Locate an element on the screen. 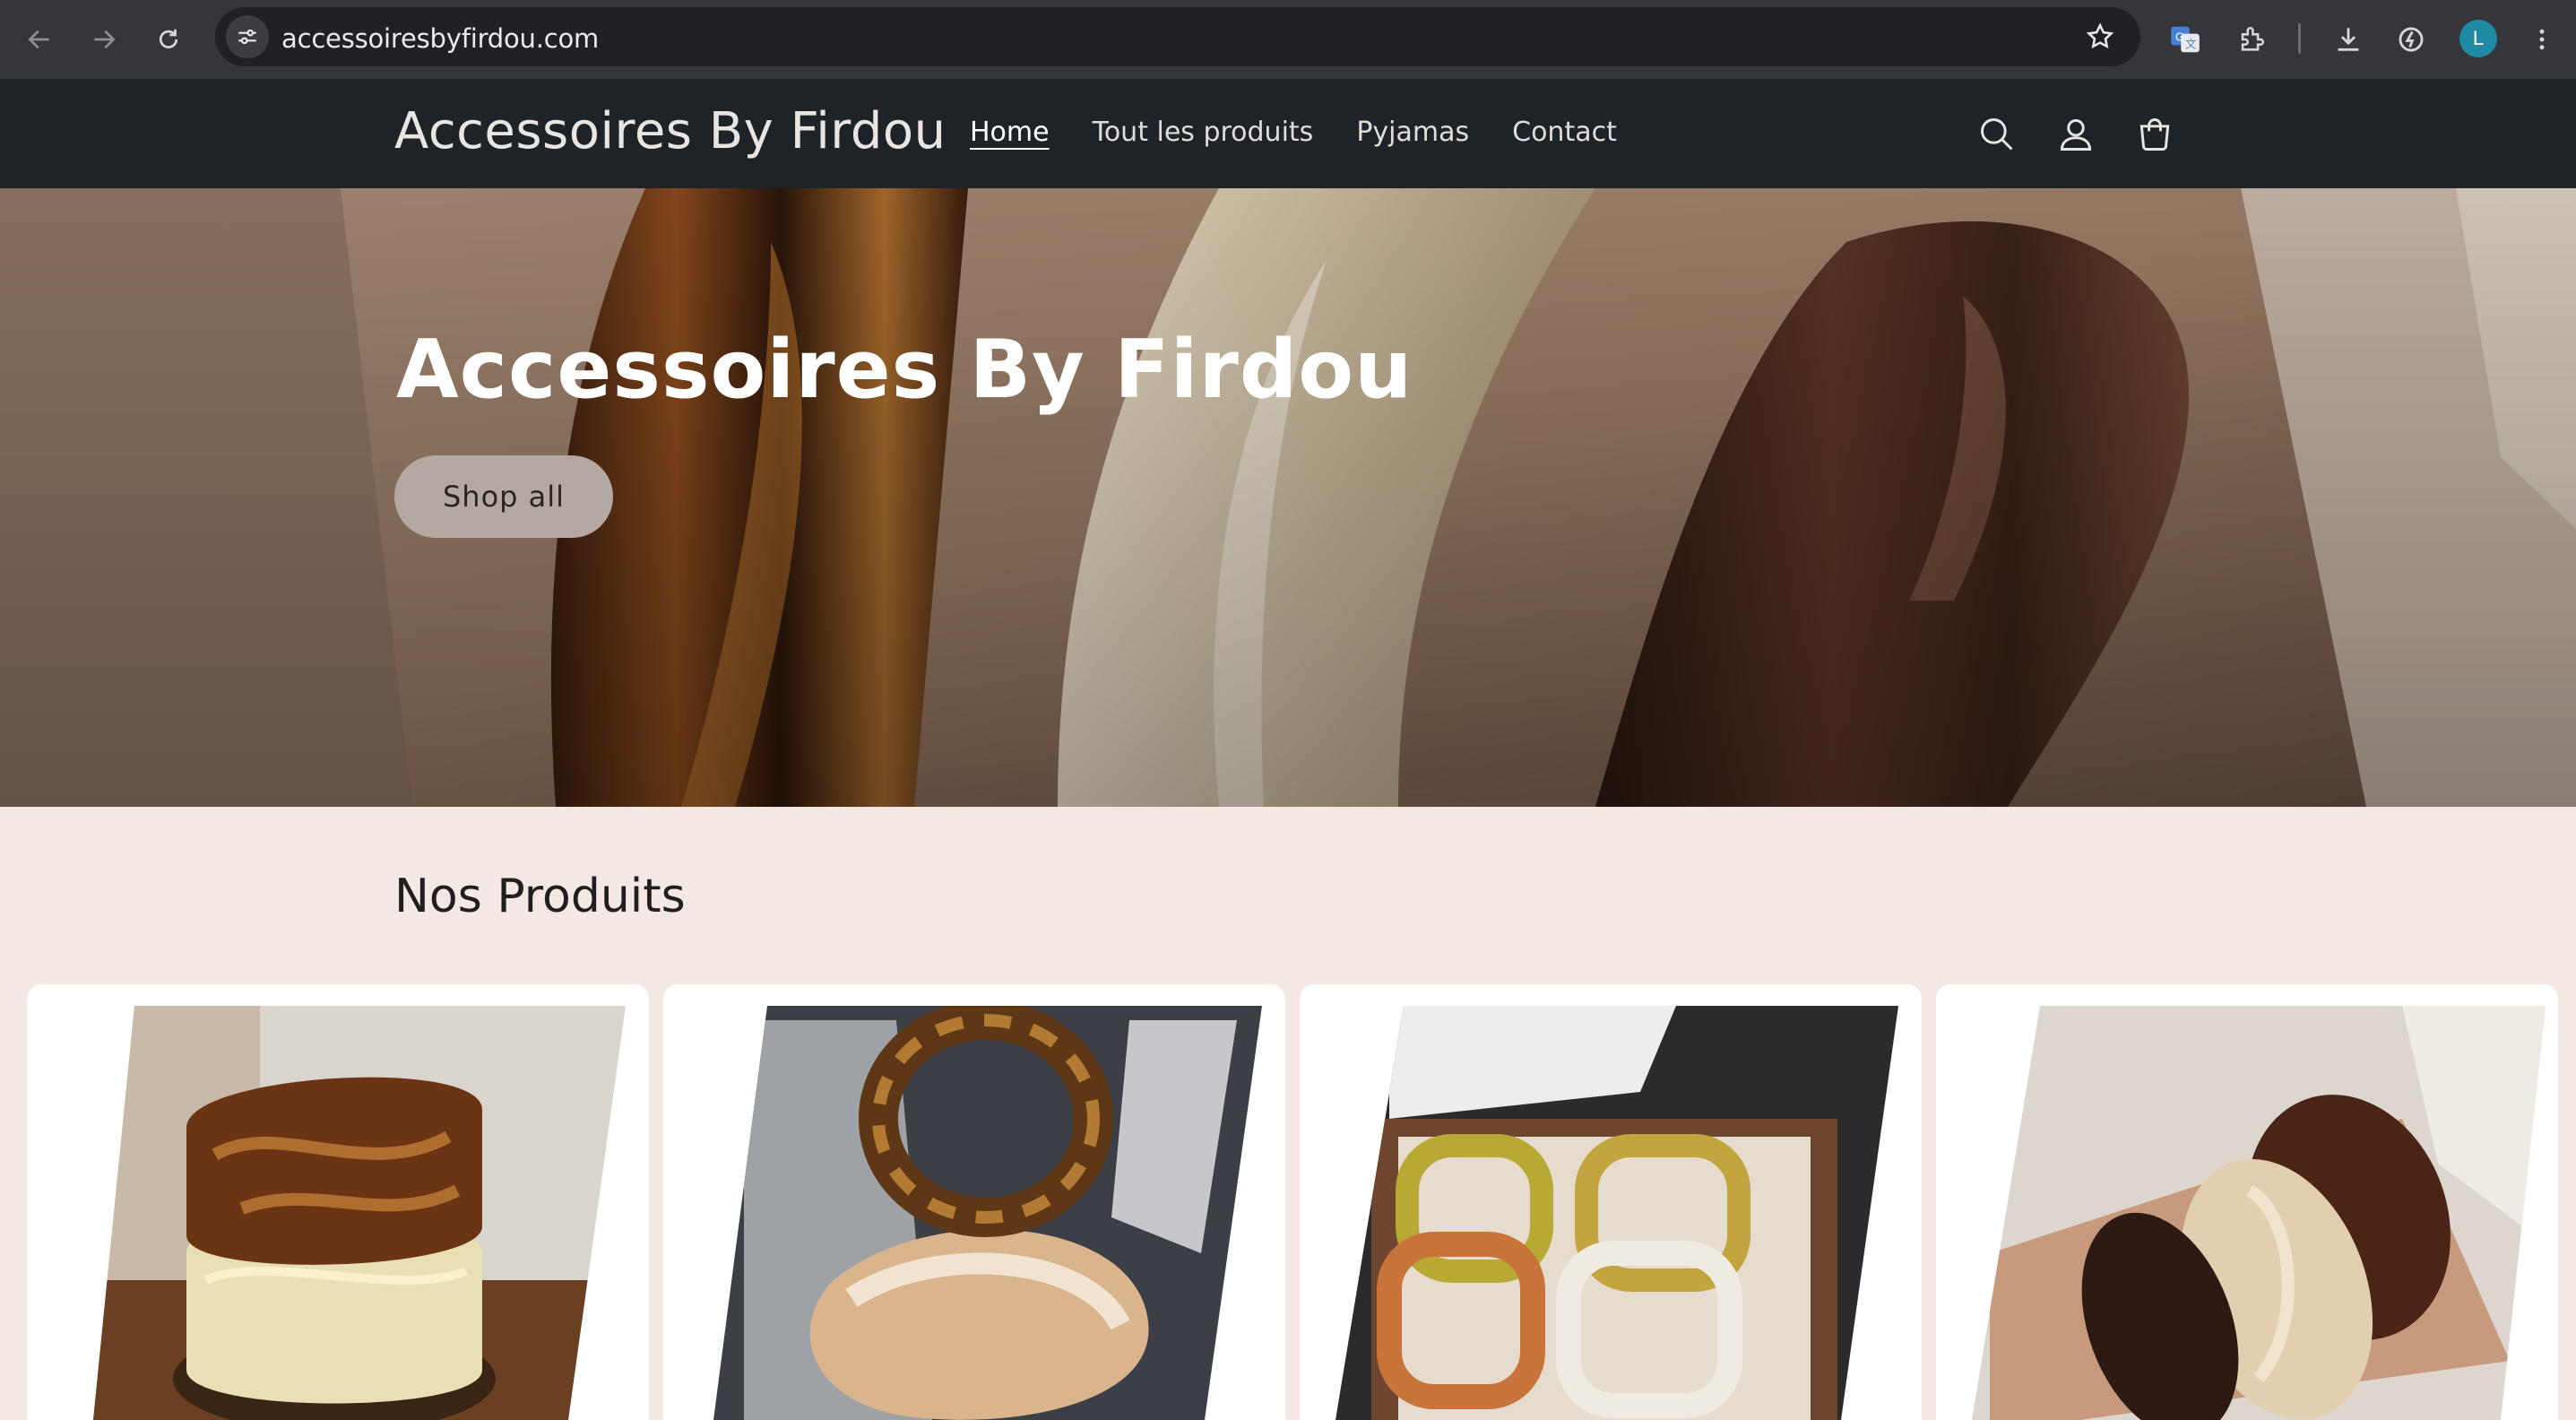 The width and height of the screenshot is (2576, 1420). products-section-title: Nos Produits is located at coordinates (540, 897).